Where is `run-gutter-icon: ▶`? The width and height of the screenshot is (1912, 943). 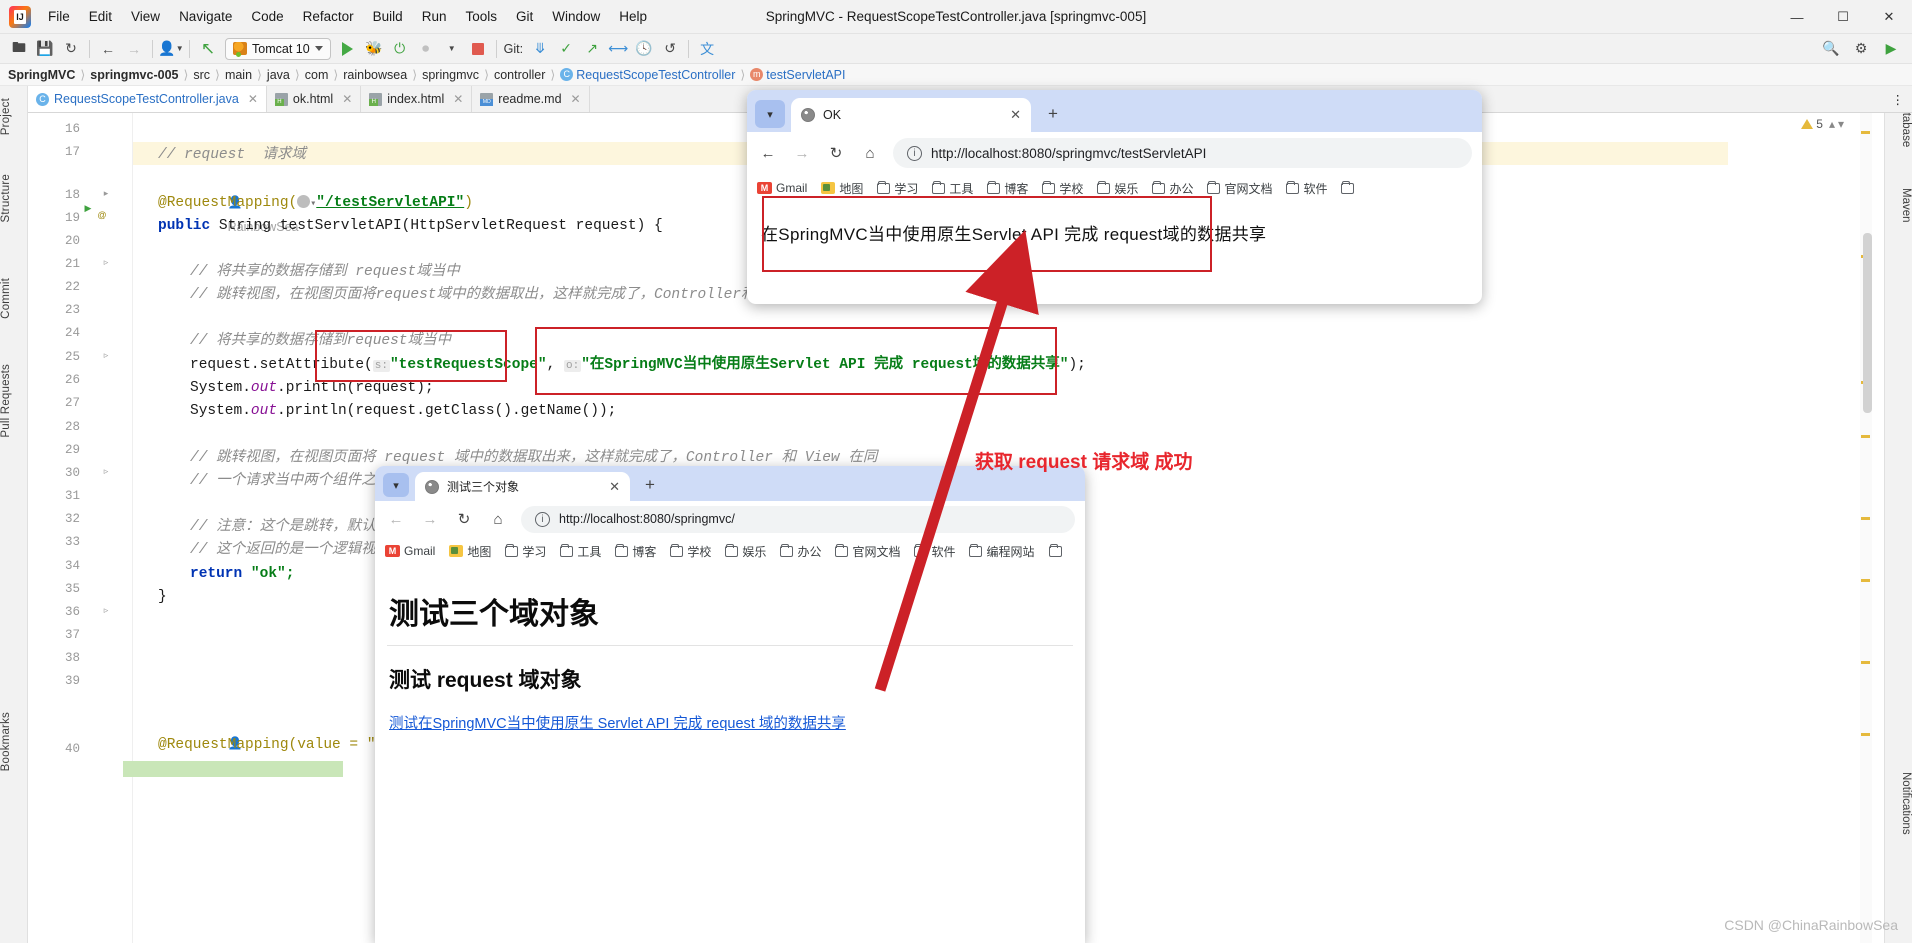
run-gutter-icon: ▶ is located at coordinates (88, 208).